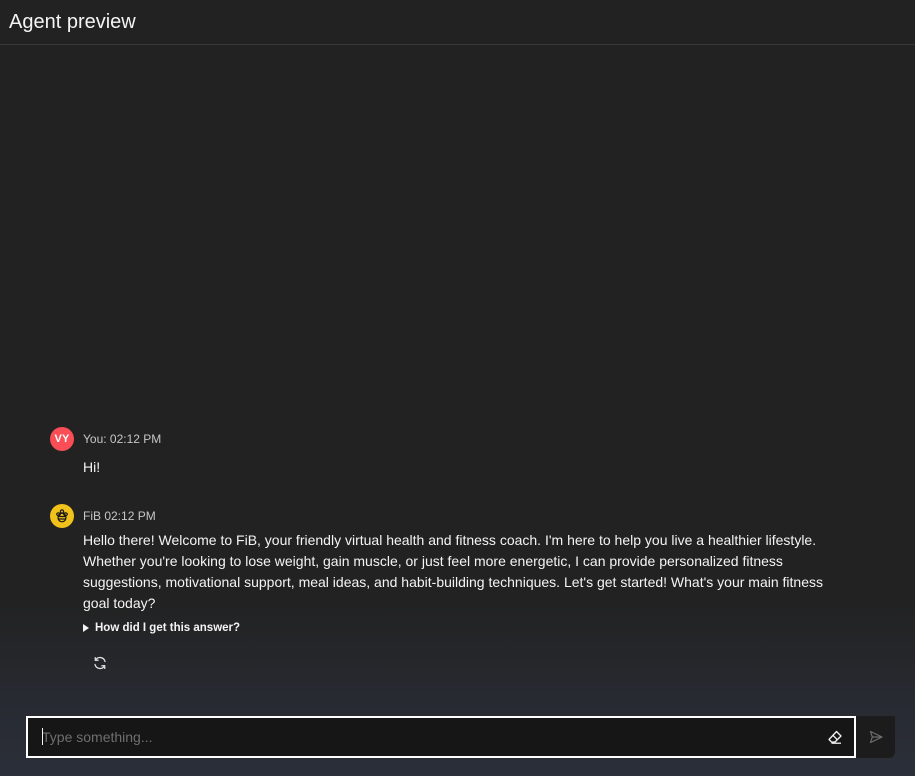 This screenshot has height=776, width=915. Describe the element at coordinates (457, 22) in the screenshot. I see `app-header: Agent preview` at that location.